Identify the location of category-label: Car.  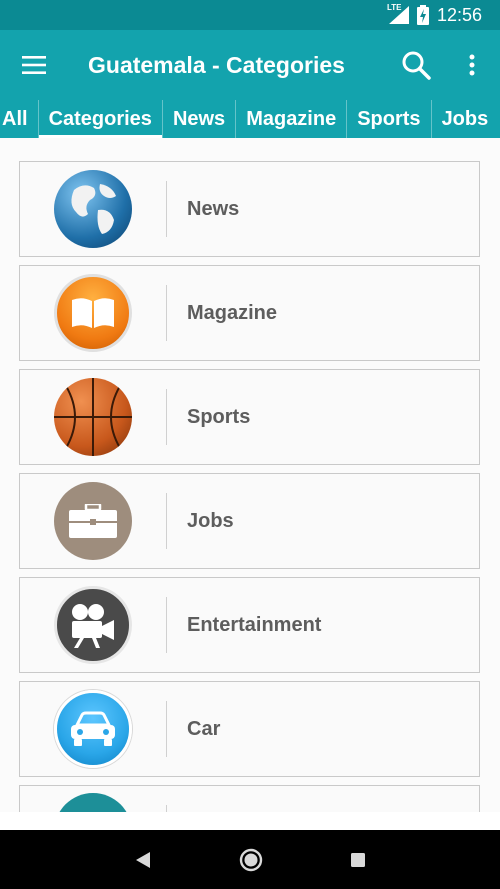
(204, 728).